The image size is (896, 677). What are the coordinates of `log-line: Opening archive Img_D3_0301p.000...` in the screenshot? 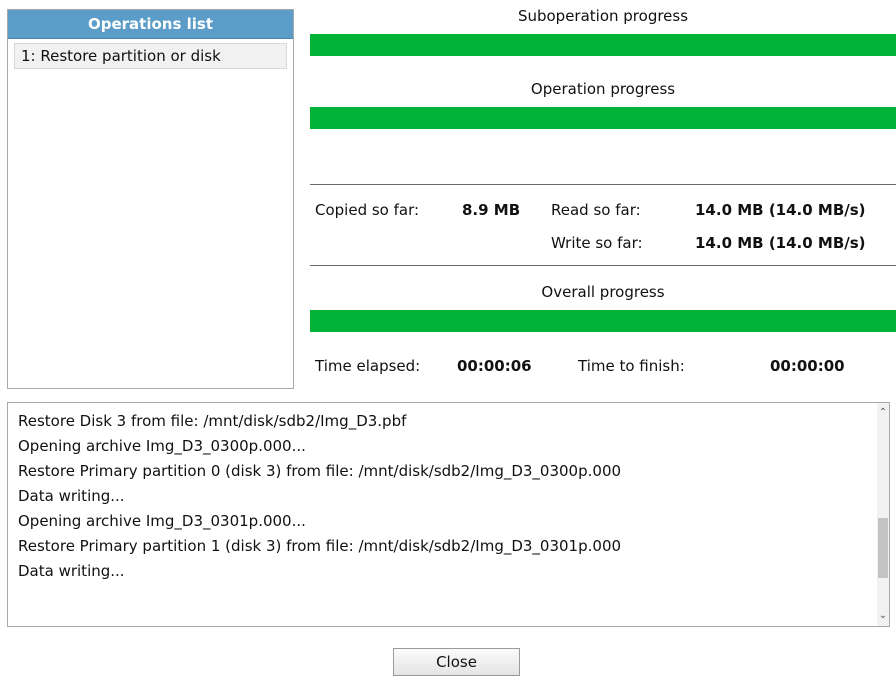 It's located at (162, 521).